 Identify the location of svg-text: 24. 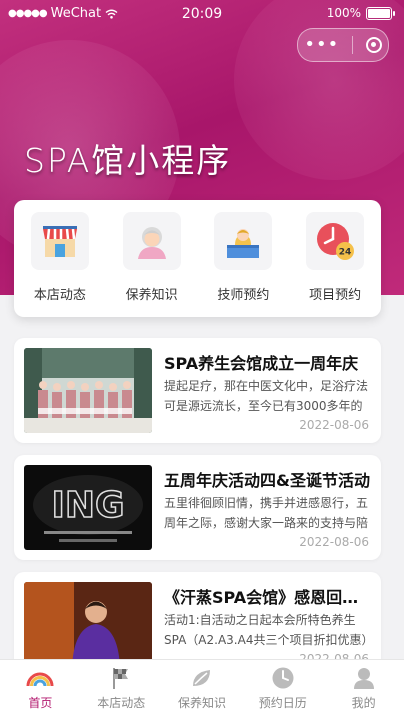
(345, 253).